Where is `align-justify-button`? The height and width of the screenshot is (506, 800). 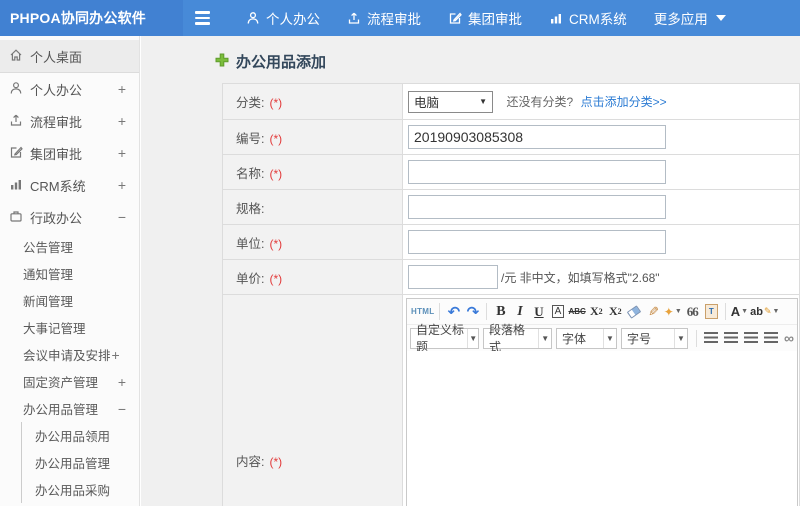 align-justify-button is located at coordinates (771, 338).